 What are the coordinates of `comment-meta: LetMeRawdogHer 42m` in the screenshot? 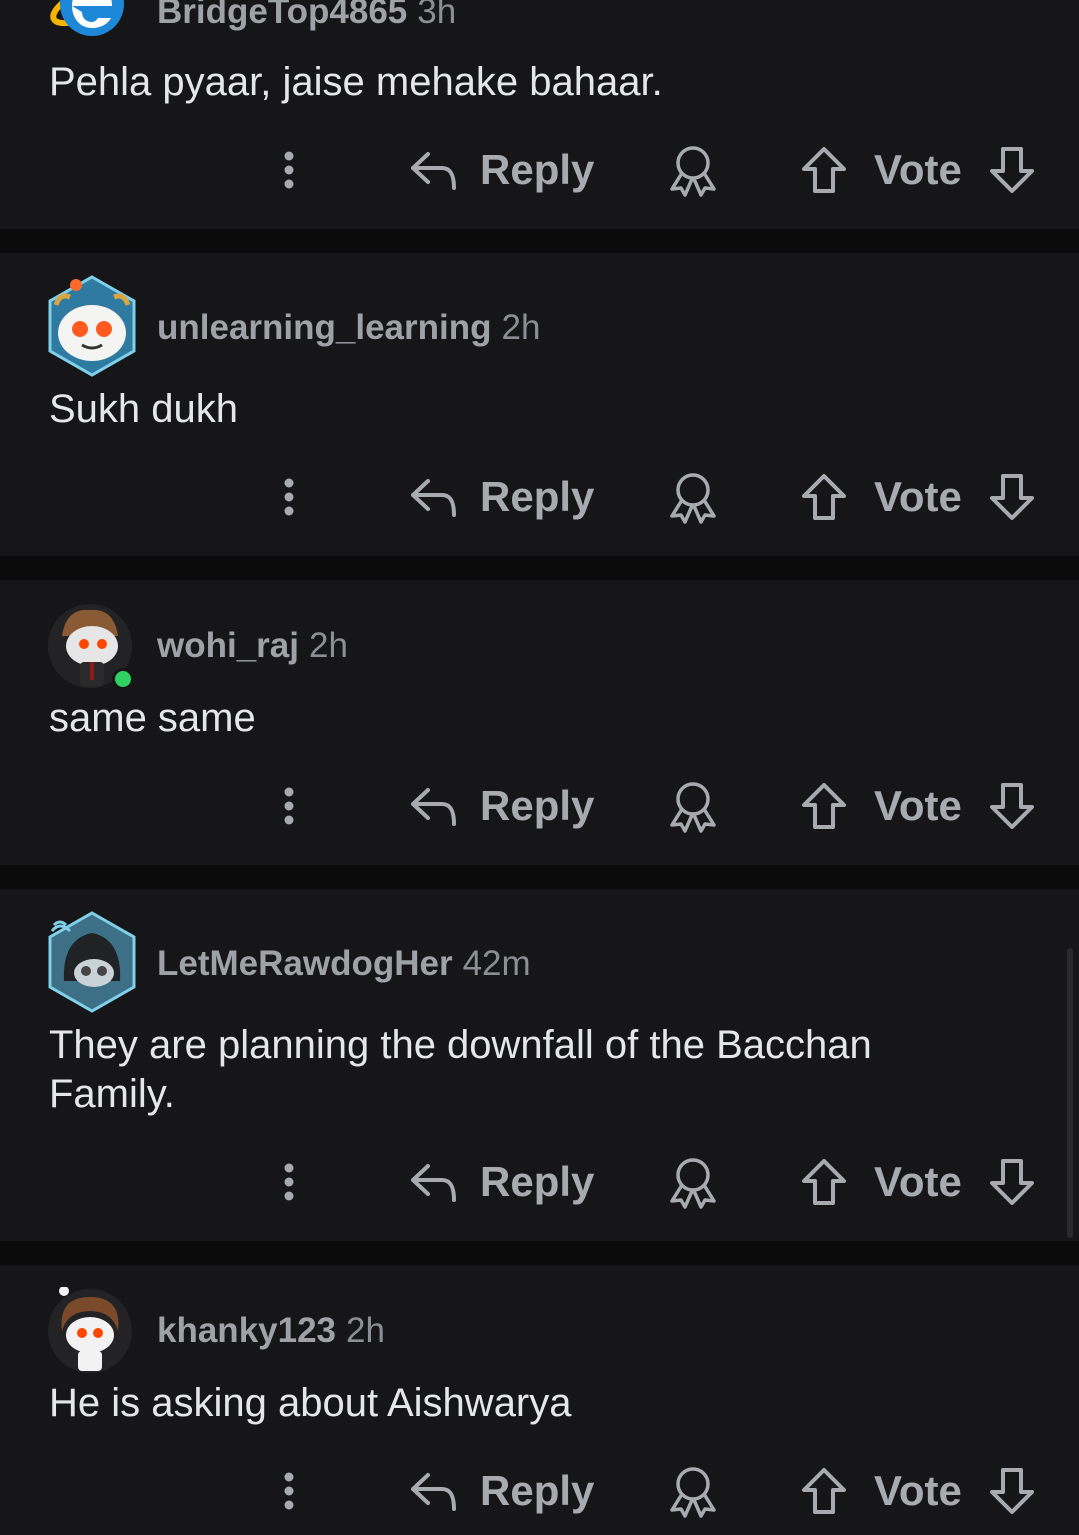 It's located at (344, 964).